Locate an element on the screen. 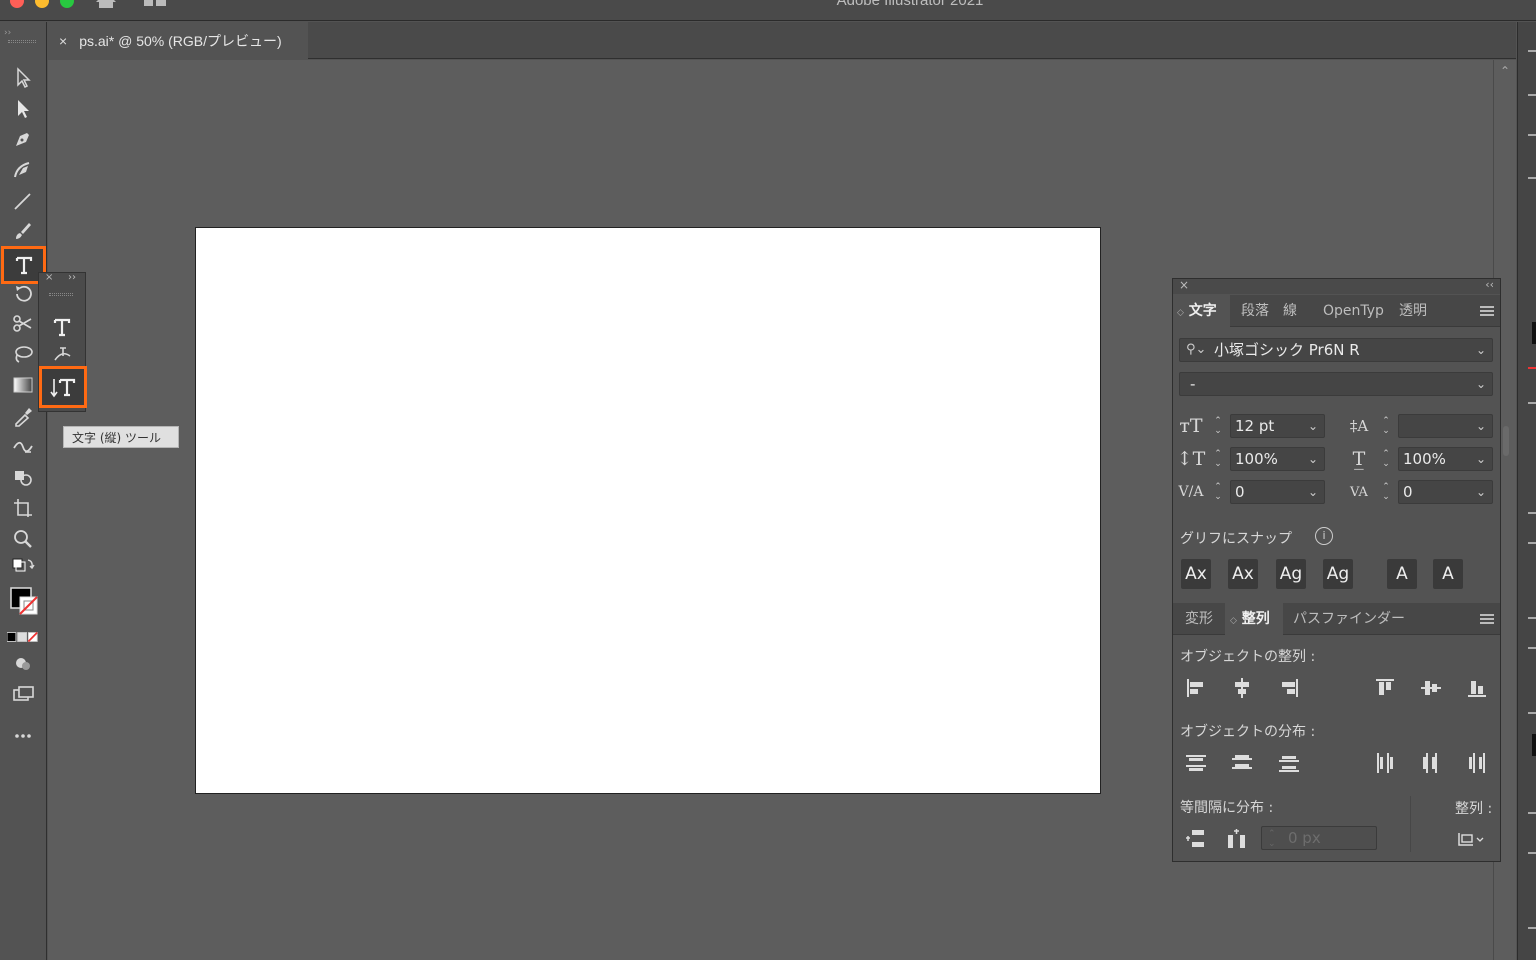  pen-tool-icon is located at coordinates (23, 139).